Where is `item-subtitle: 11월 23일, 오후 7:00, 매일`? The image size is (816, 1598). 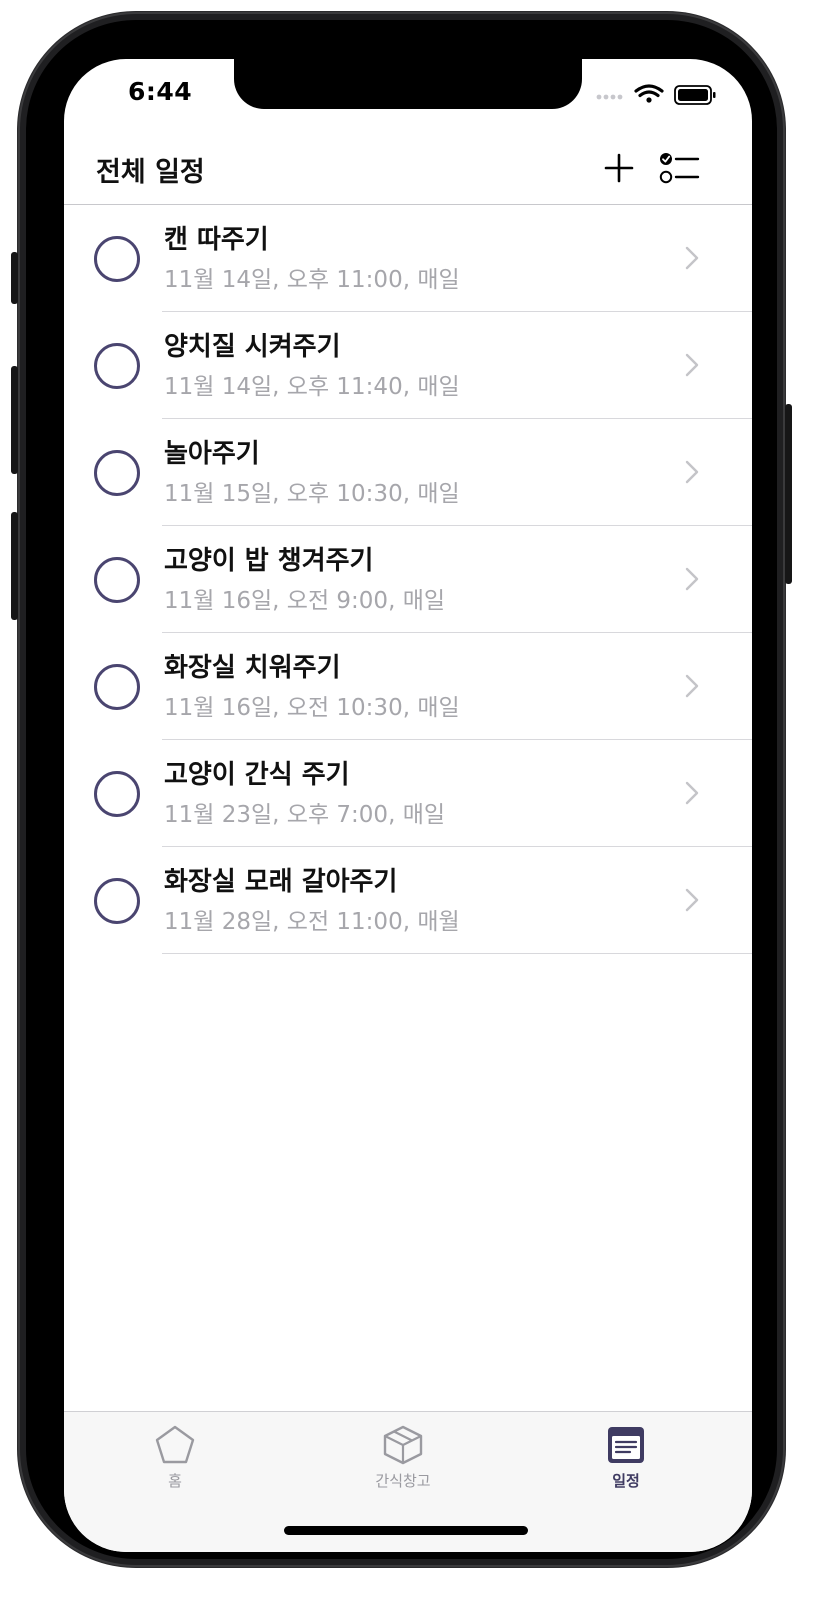
item-subtitle: 11월 23일, 오후 7:00, 매일 is located at coordinates (305, 815).